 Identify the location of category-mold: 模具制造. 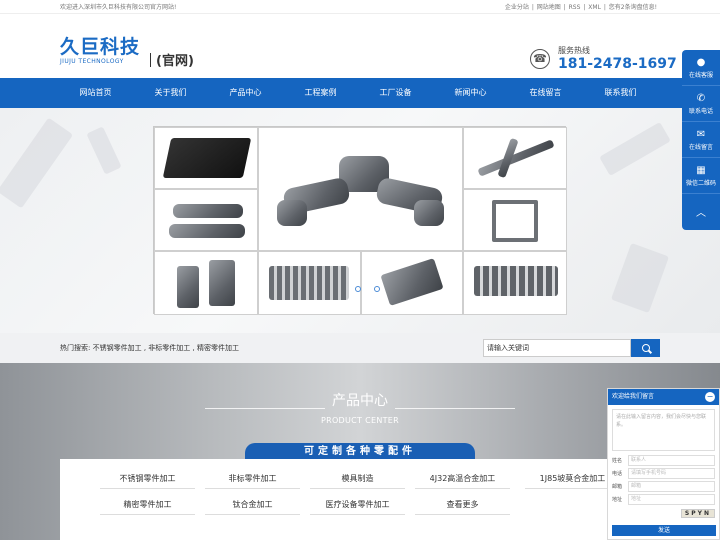
(357, 481).